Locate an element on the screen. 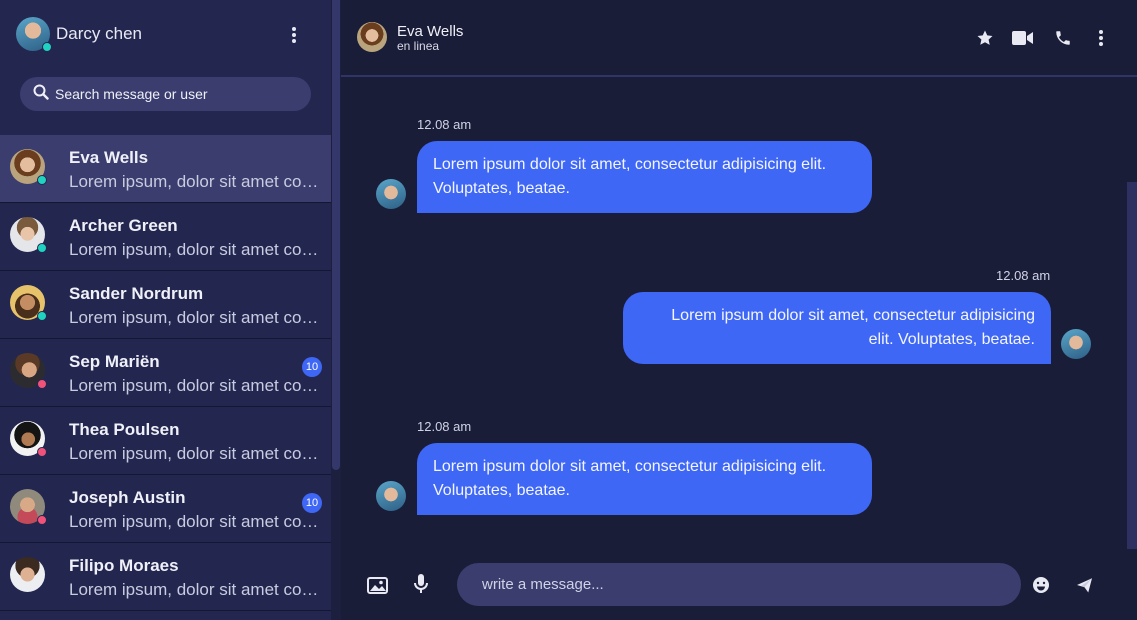 This screenshot has width=1137, height=620. chat-header: Eva Wells en linea is located at coordinates (739, 38).